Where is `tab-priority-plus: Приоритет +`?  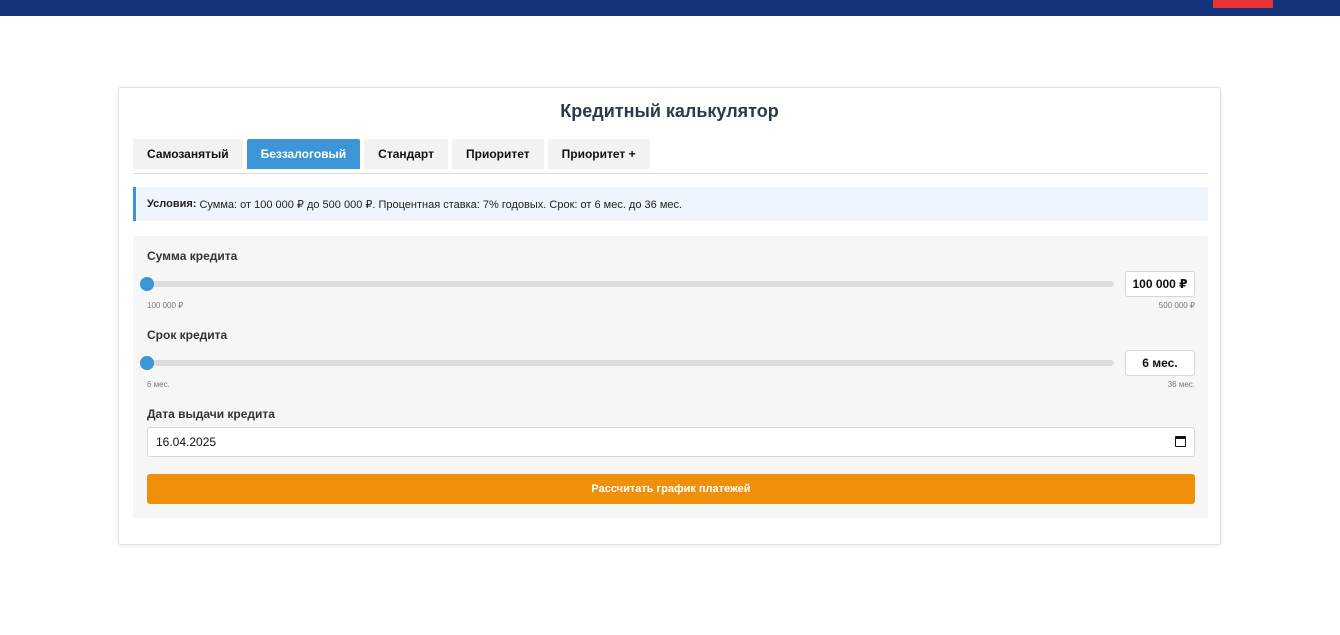
tab-priority-plus: Приоритет + is located at coordinates (598, 154).